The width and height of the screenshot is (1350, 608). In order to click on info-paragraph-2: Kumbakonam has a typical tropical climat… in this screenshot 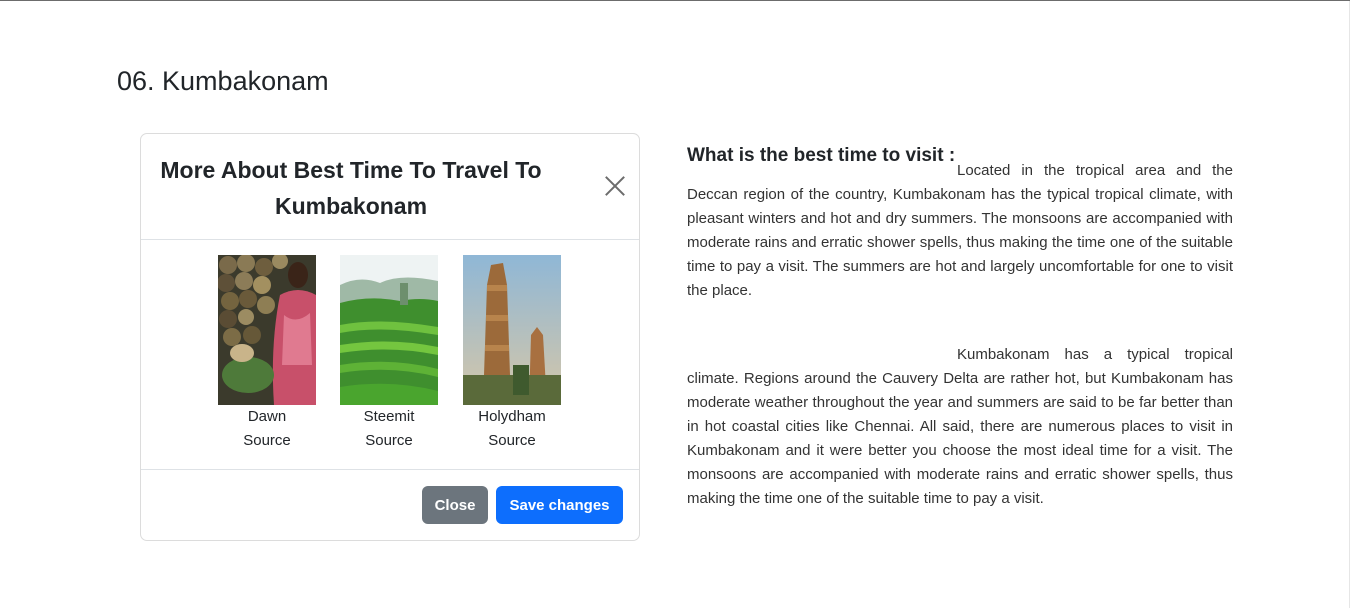, I will do `click(960, 426)`.